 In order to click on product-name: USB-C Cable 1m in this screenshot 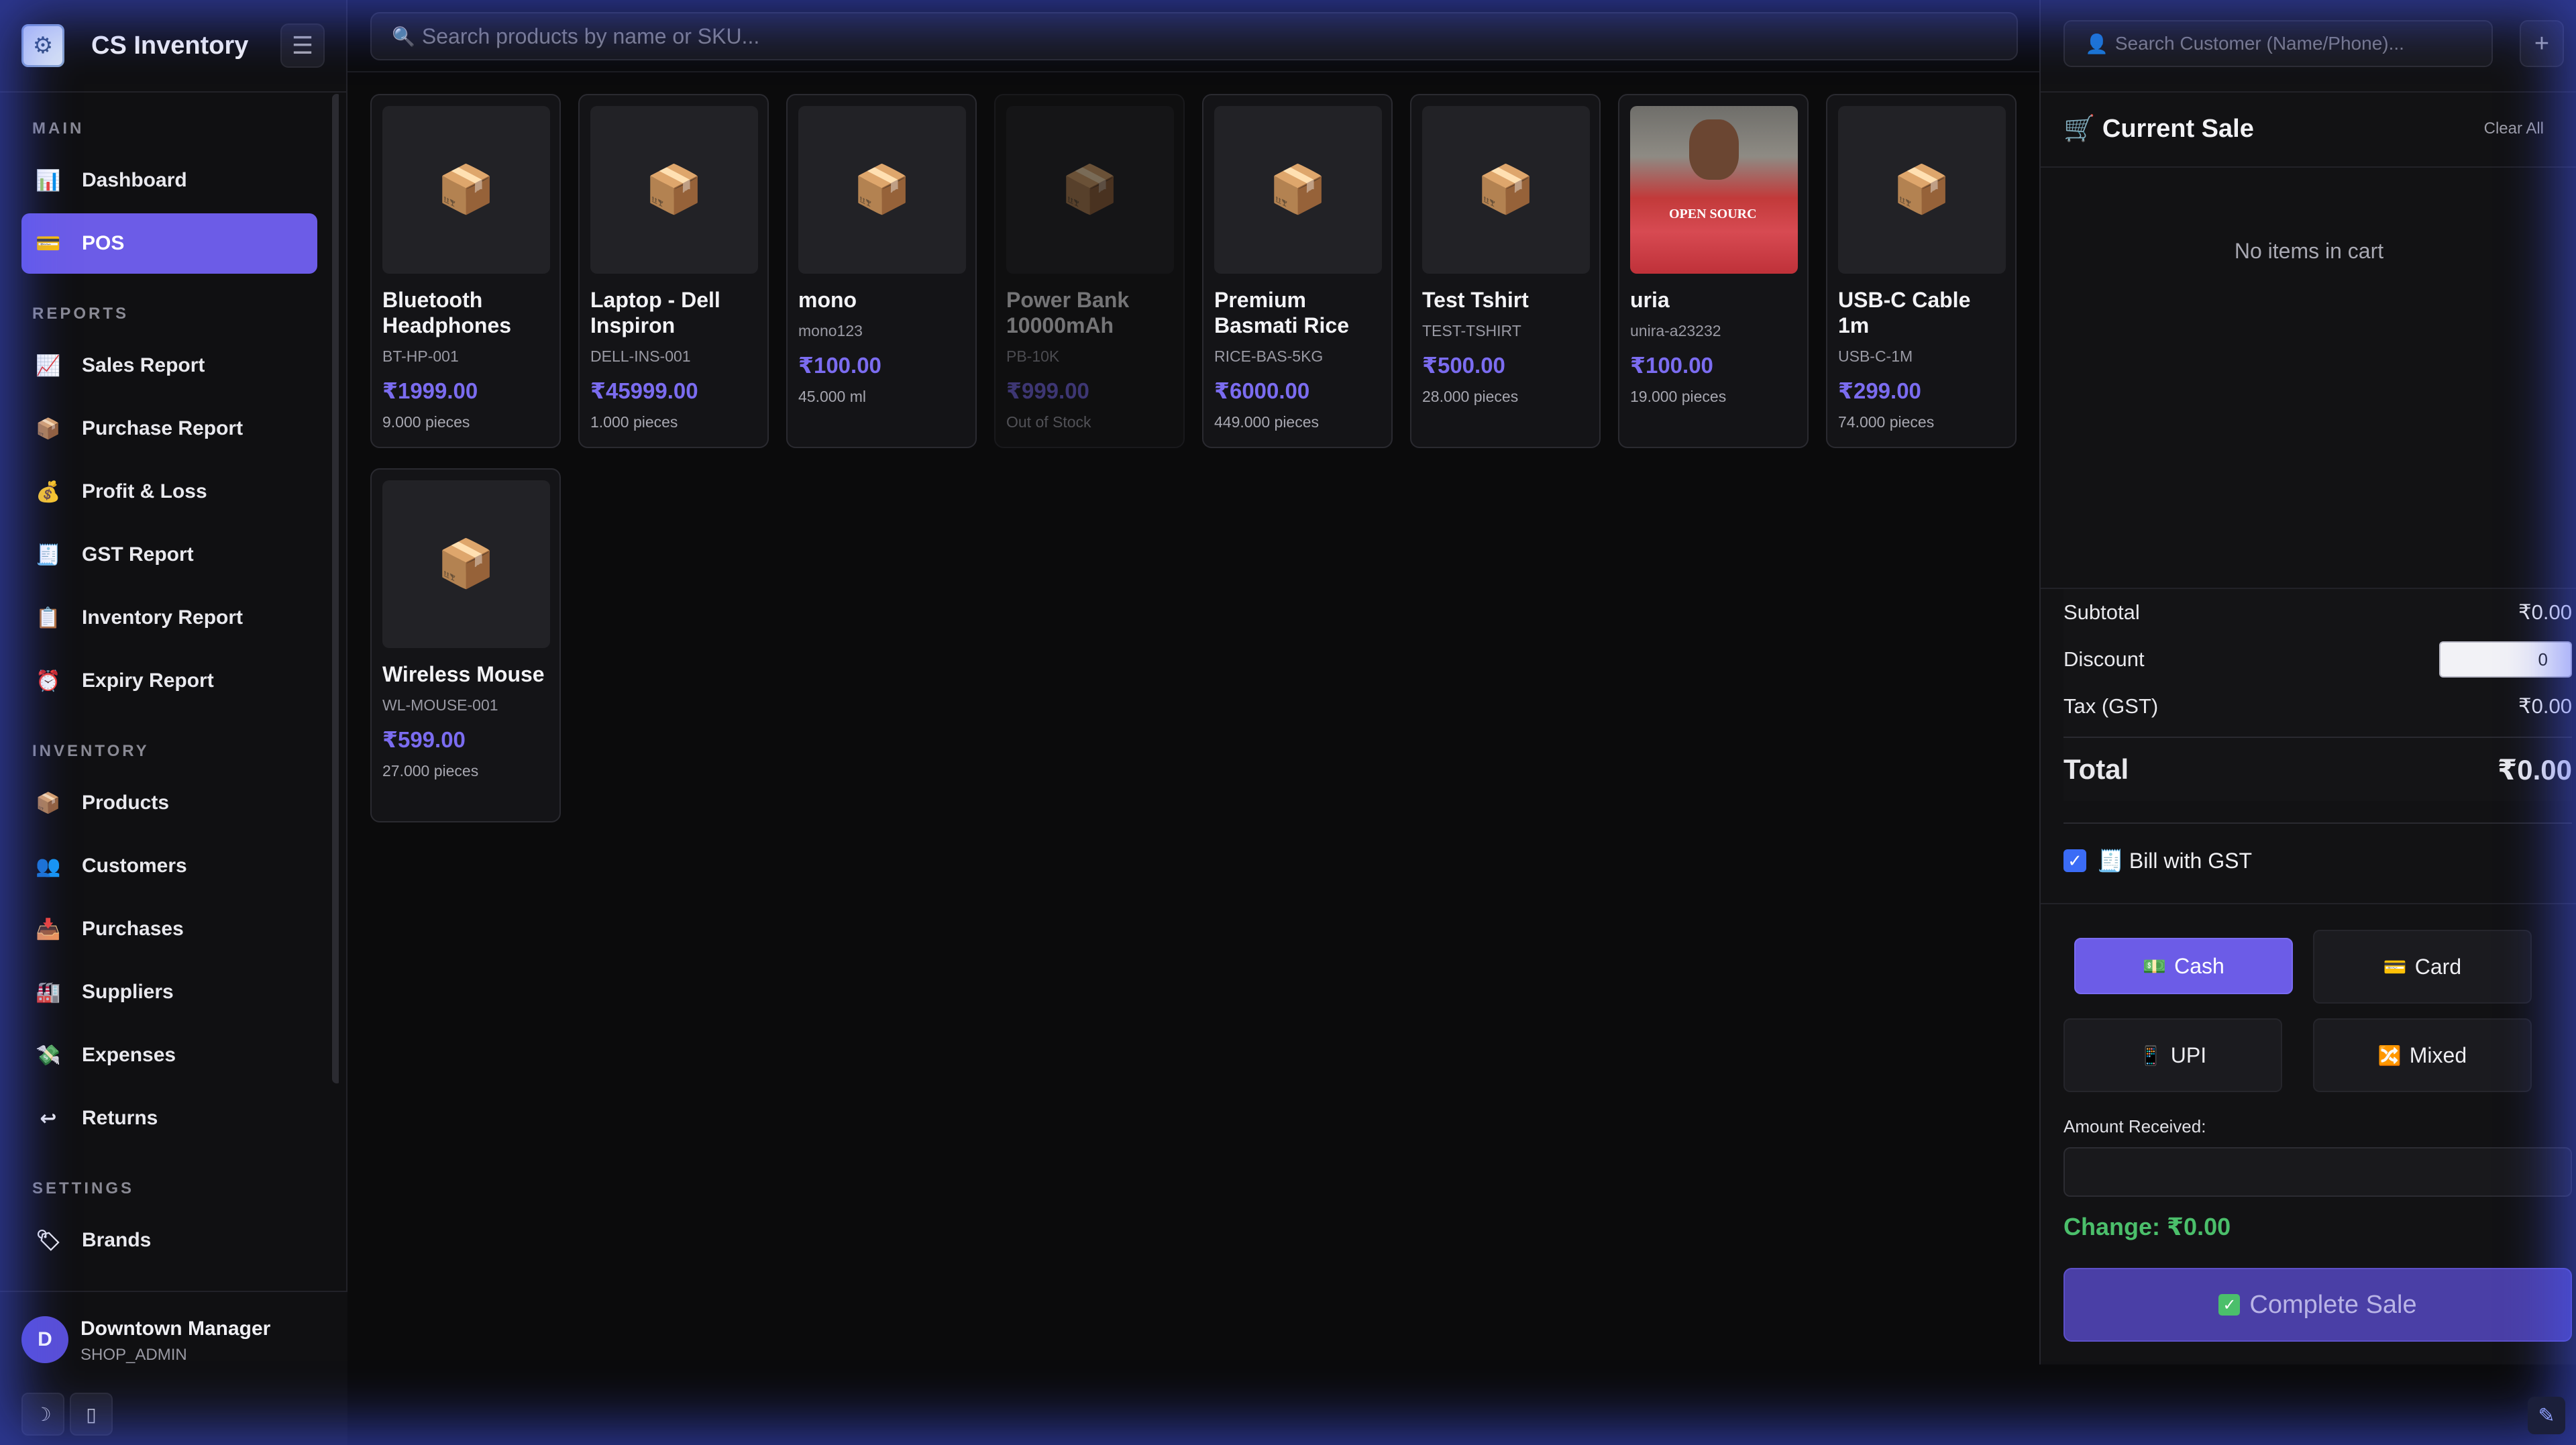, I will do `click(1904, 312)`.